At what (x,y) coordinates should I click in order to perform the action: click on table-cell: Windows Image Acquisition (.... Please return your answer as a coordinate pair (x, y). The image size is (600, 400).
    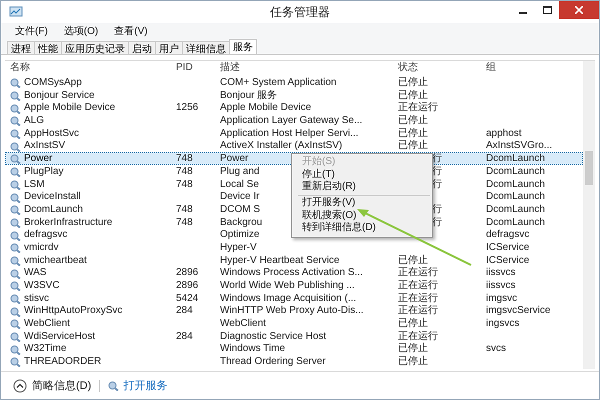
    Looking at the image, I should click on (288, 299).